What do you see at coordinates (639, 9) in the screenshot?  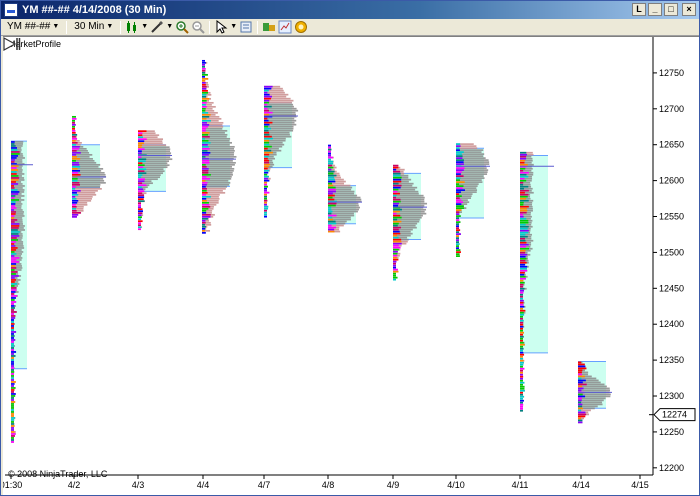 I see `link-button: L` at bounding box center [639, 9].